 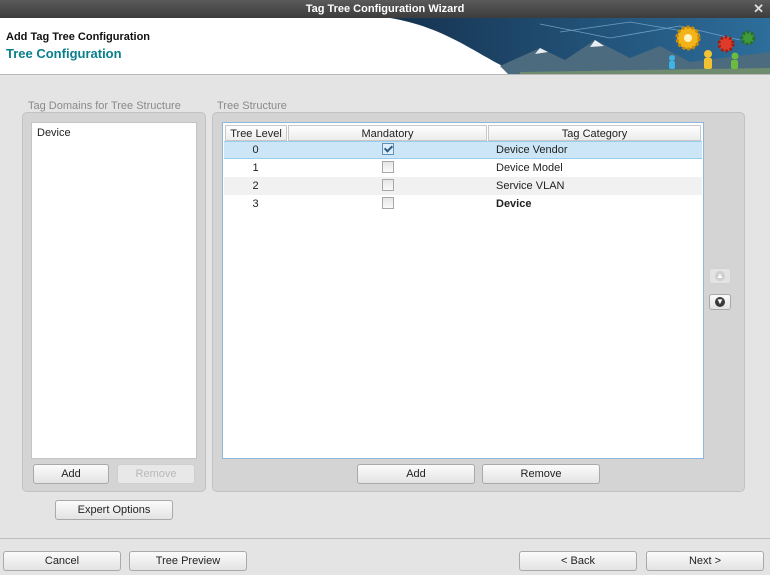 What do you see at coordinates (252, 106) in the screenshot?
I see `tree-structure-label: Tree Structure` at bounding box center [252, 106].